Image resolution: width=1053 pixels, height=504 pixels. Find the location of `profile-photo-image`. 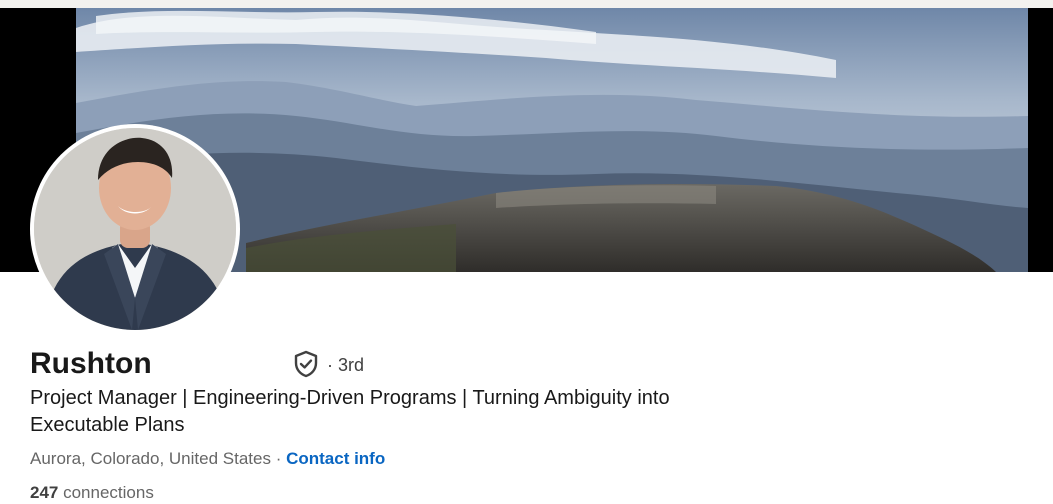

profile-photo-image is located at coordinates (135, 229).